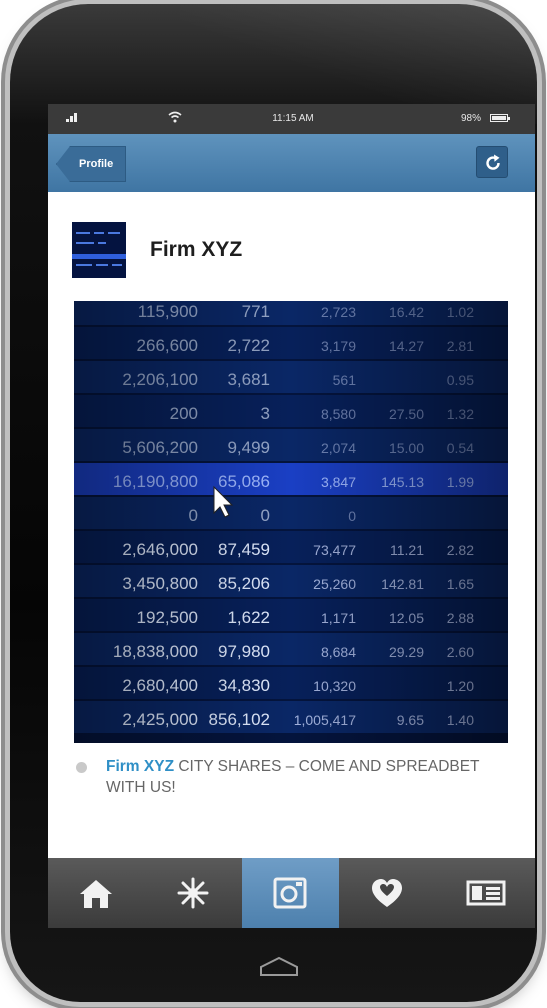  I want to click on home-icon, so click(96, 894).